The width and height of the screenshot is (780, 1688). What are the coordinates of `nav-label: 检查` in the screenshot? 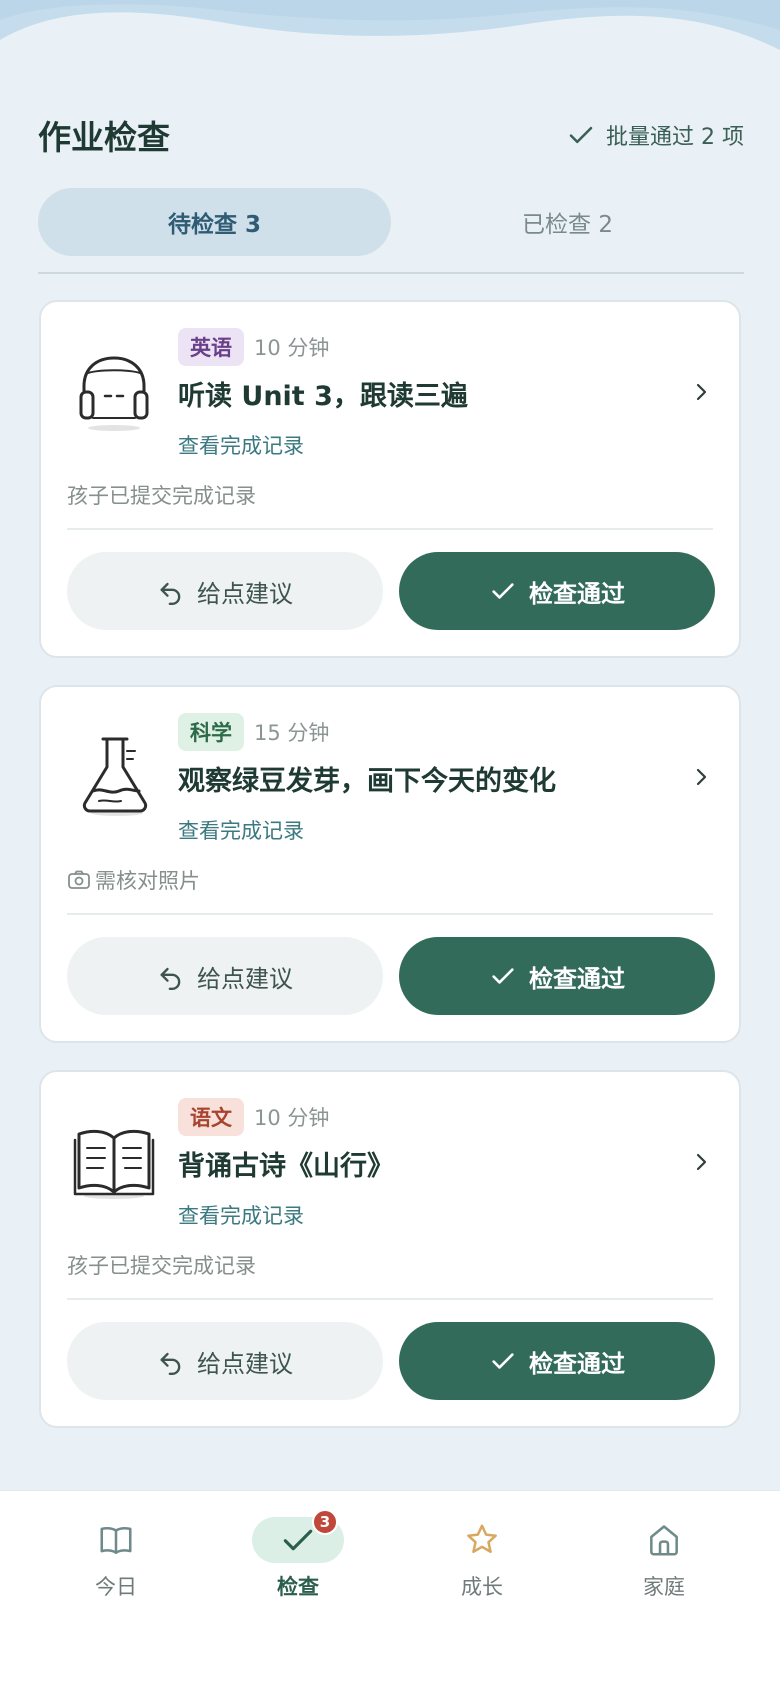 It's located at (298, 1587).